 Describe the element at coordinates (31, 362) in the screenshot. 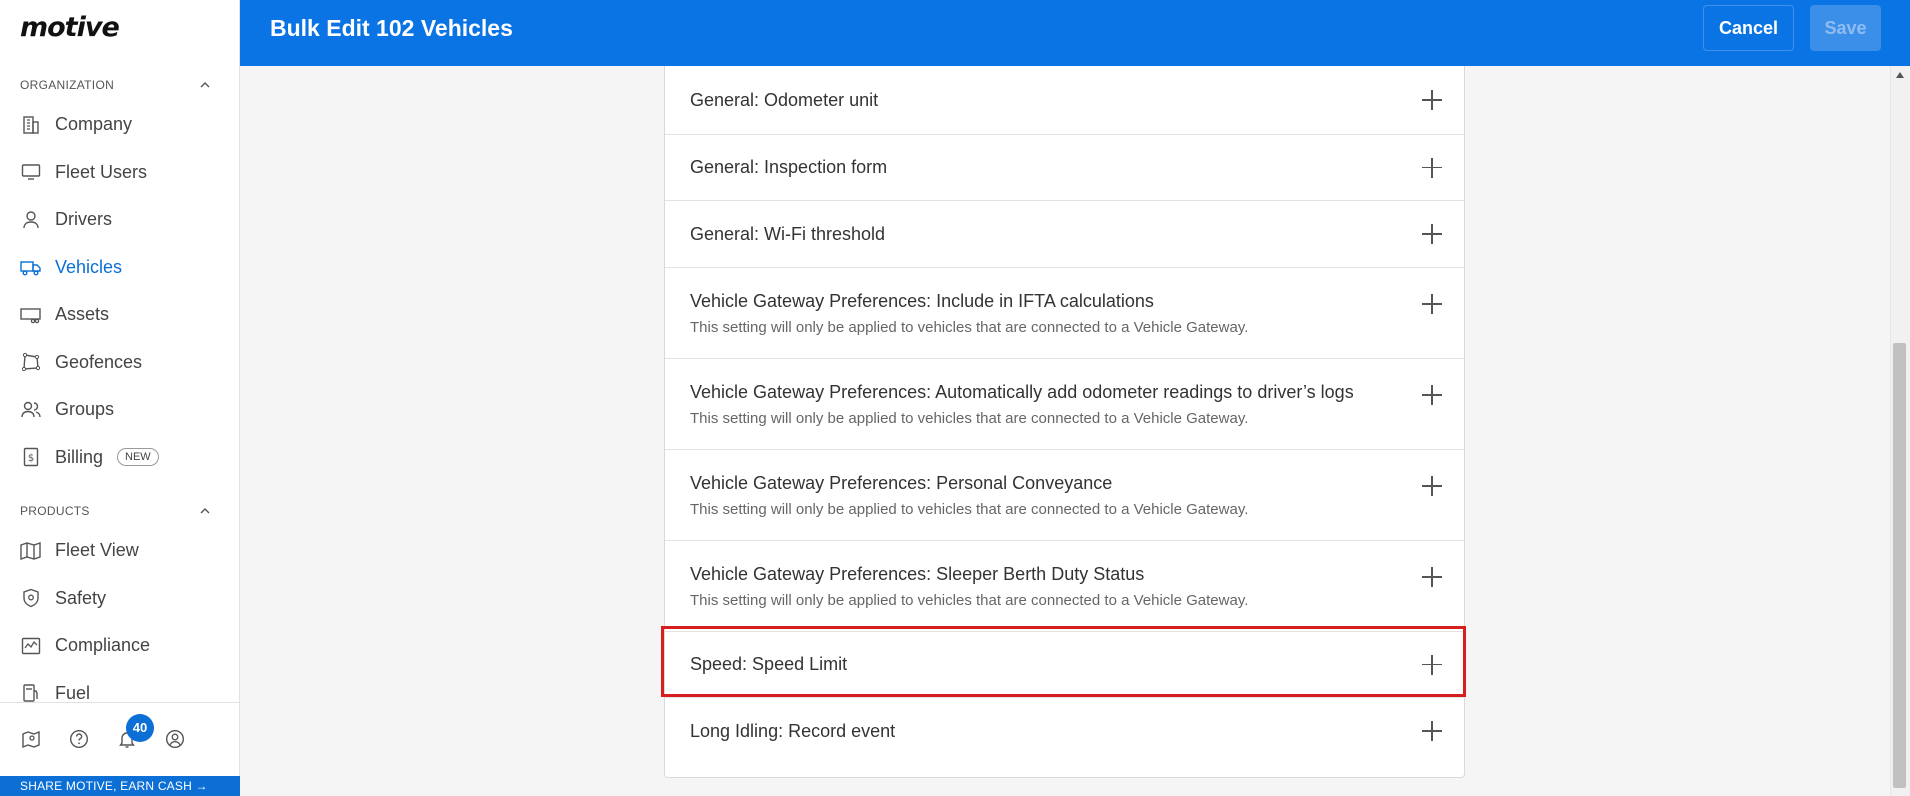

I see `geofence-icon` at that location.